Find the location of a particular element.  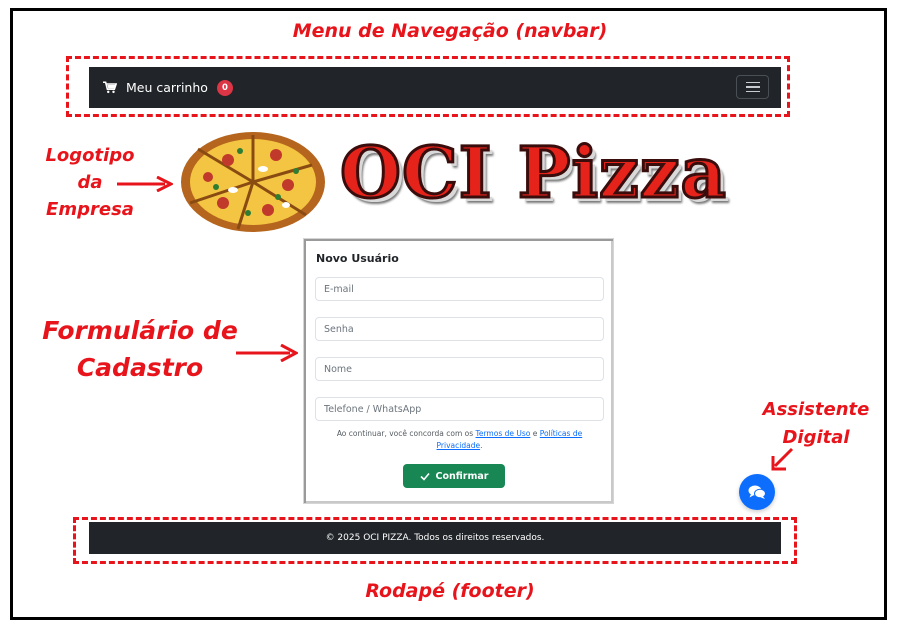

cart-label: Meu carrinho is located at coordinates (167, 87).